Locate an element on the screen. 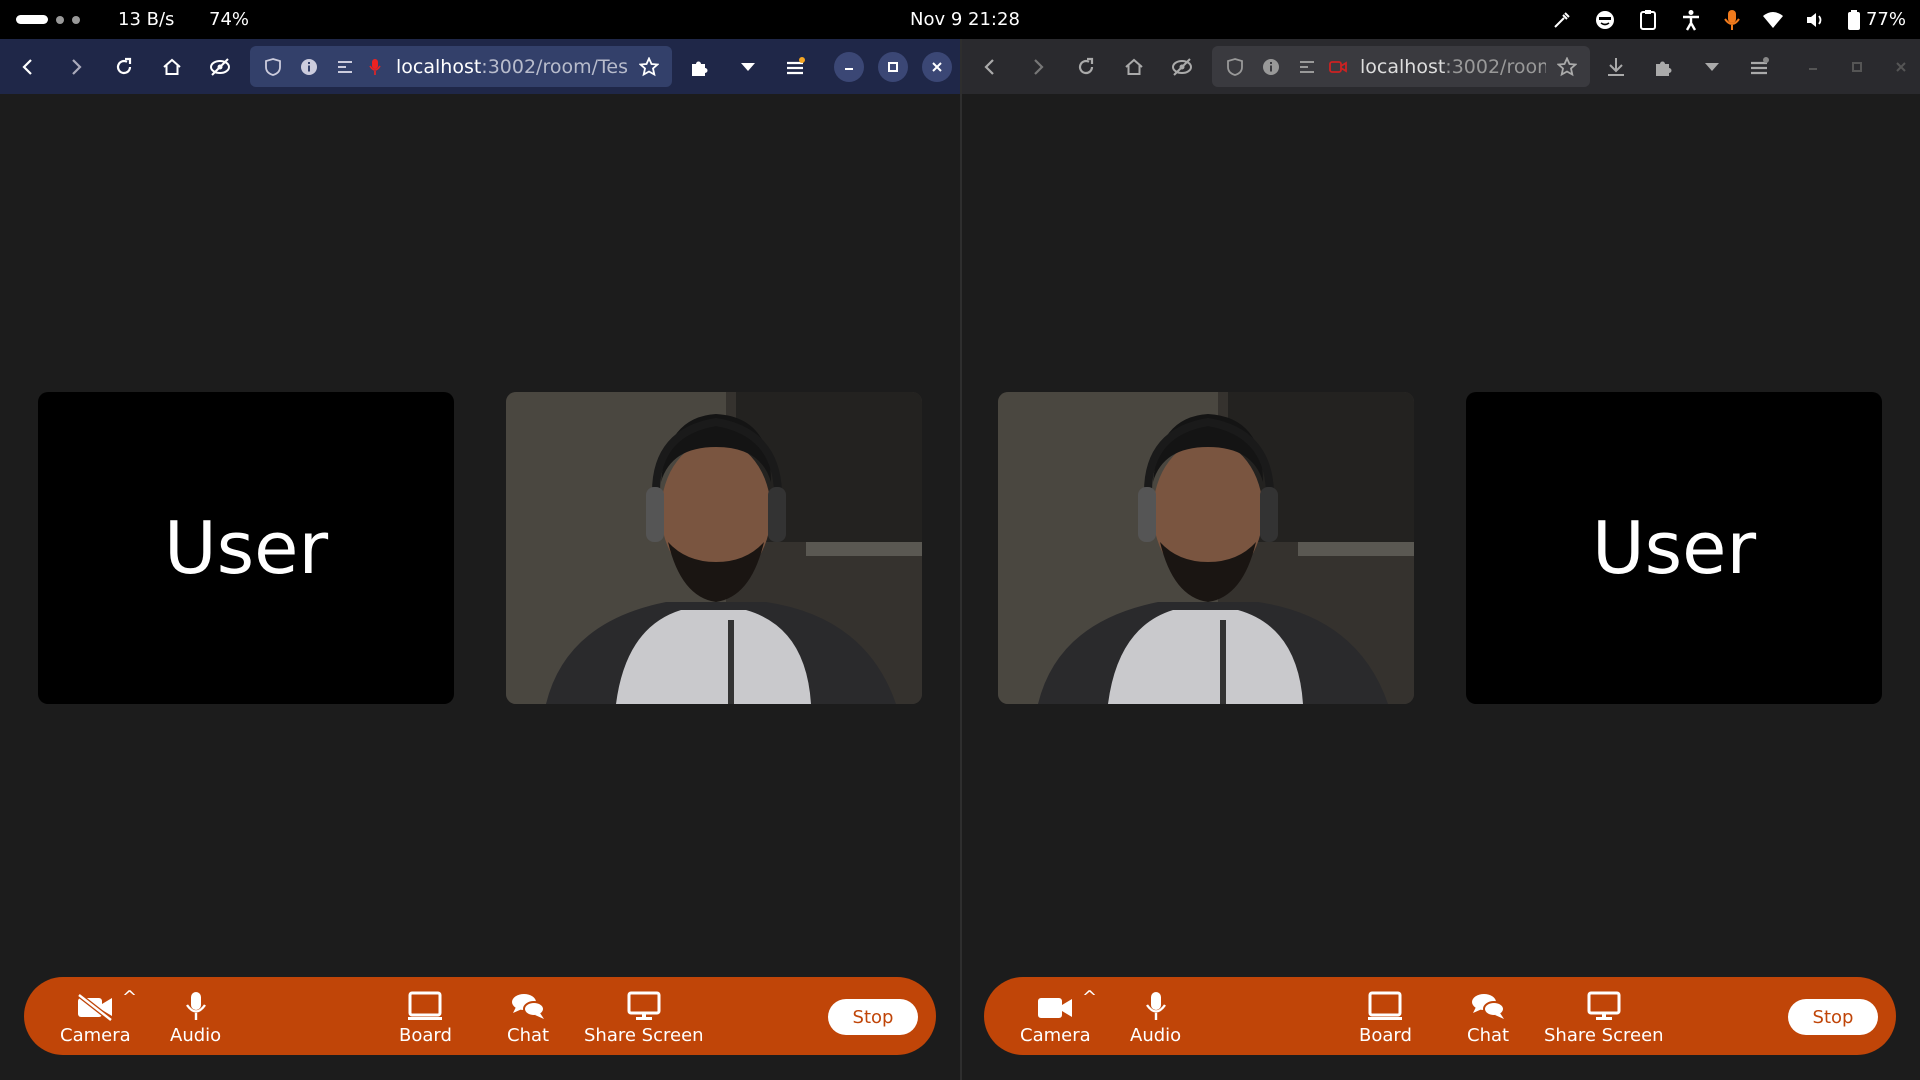 Image resolution: width=1920 pixels, height=1080 pixels. system-top-bar: 13 B/s 74% Nov 9 21:28 77% is located at coordinates (960, 19).